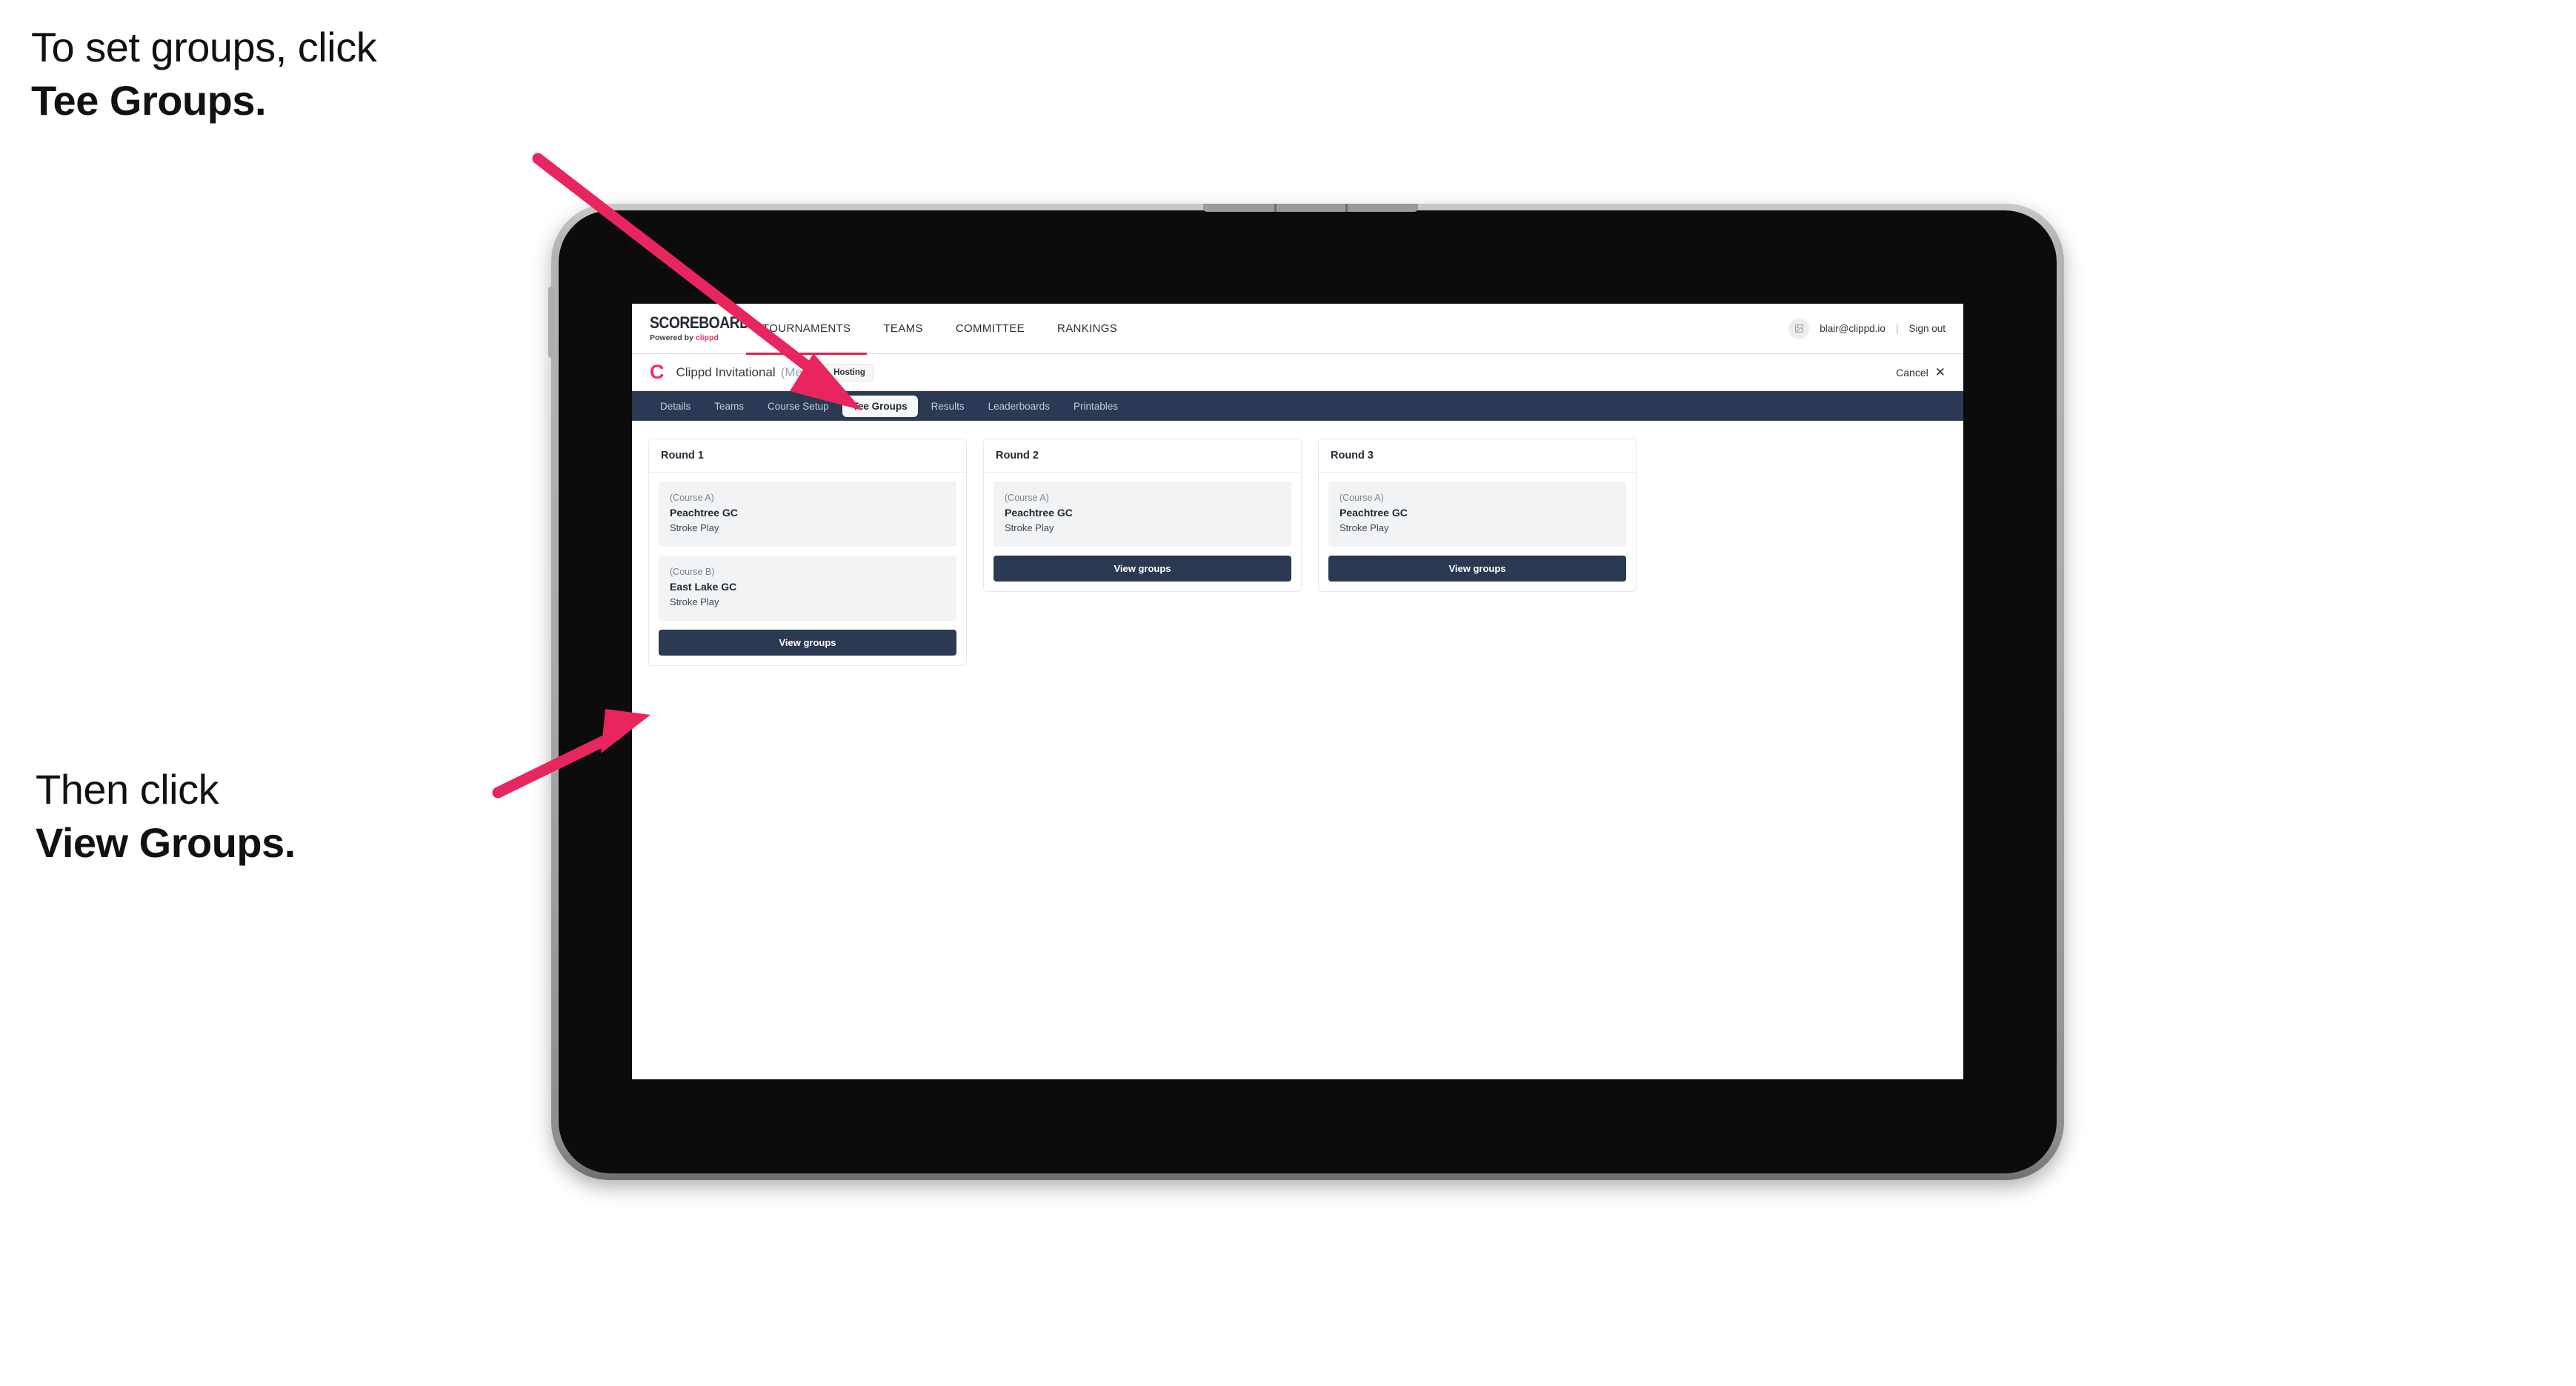 This screenshot has height=1386, width=2576. What do you see at coordinates (700, 322) in the screenshot?
I see `brand-wordmark: SCOREBOARD` at bounding box center [700, 322].